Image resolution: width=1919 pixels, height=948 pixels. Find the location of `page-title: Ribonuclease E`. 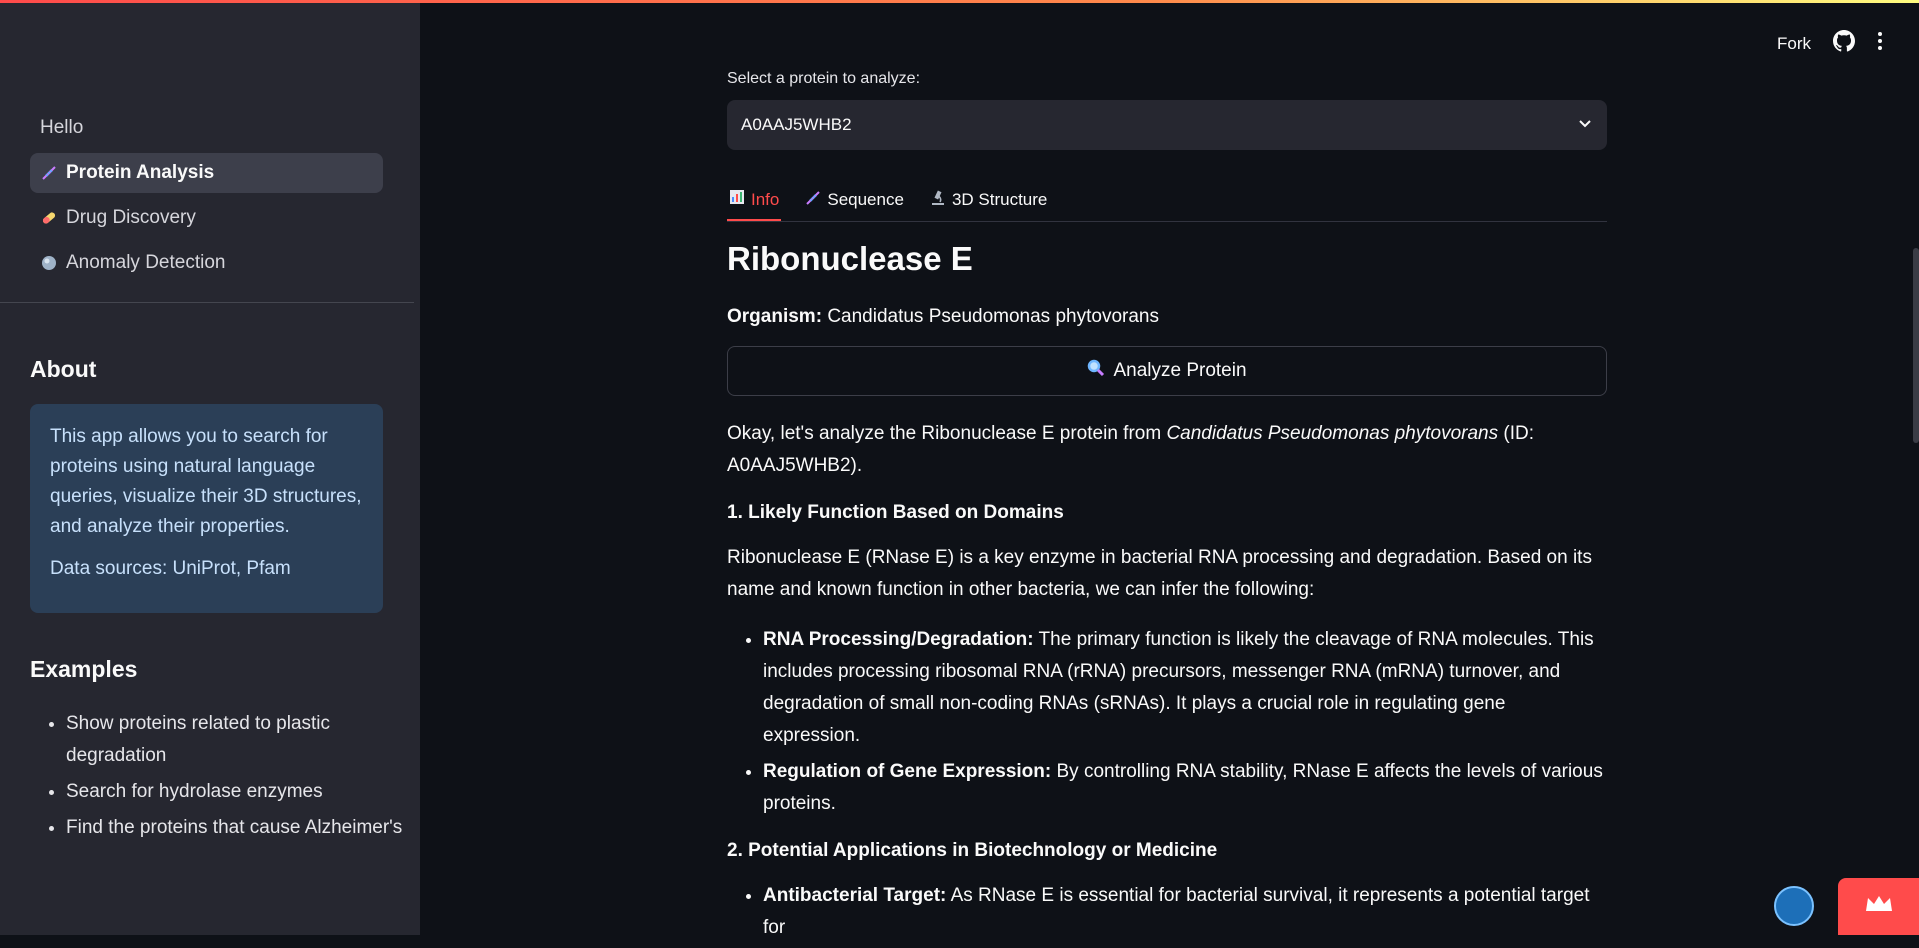

page-title: Ribonuclease E is located at coordinates (850, 258).